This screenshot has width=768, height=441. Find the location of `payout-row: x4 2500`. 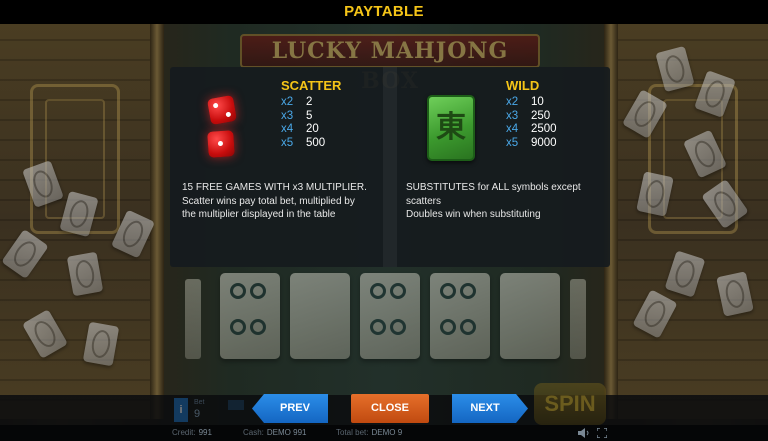

payout-row: x4 2500 is located at coordinates (531, 130).